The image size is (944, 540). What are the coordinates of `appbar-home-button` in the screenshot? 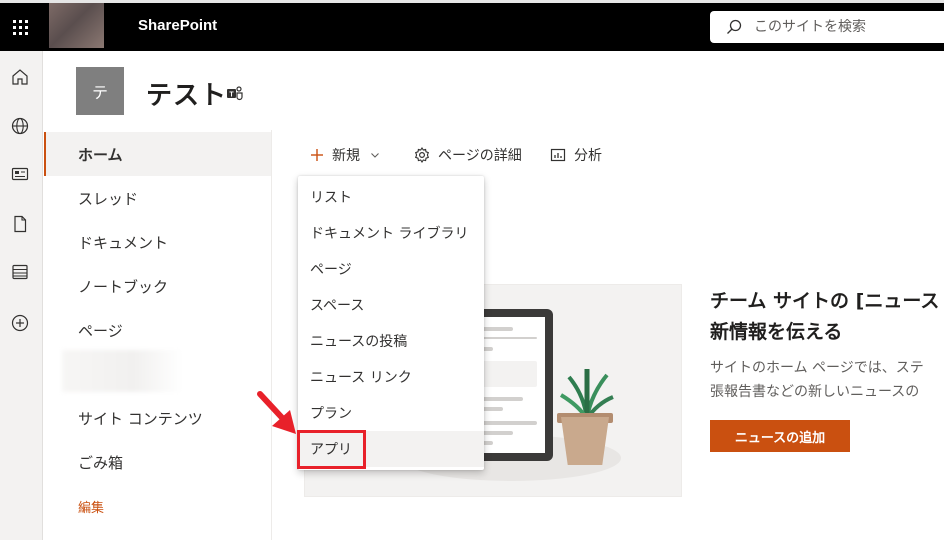 It's located at (20, 77).